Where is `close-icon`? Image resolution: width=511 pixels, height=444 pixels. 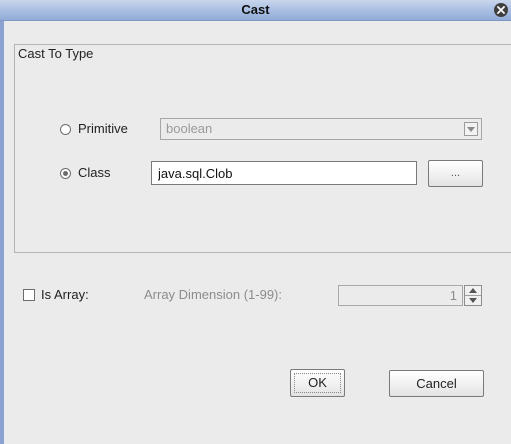
close-icon is located at coordinates (501, 10).